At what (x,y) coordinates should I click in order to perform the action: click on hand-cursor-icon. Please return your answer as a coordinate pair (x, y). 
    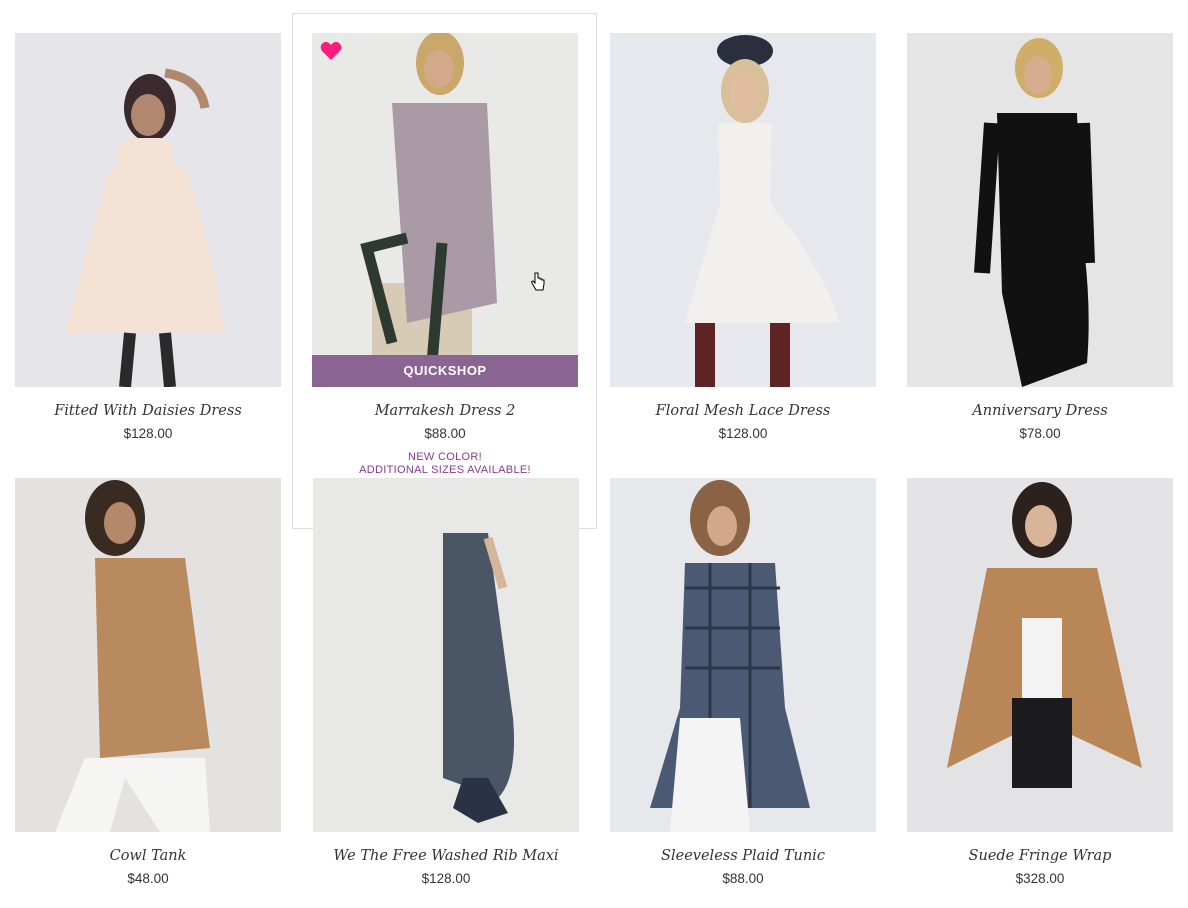
    Looking at the image, I should click on (538, 284).